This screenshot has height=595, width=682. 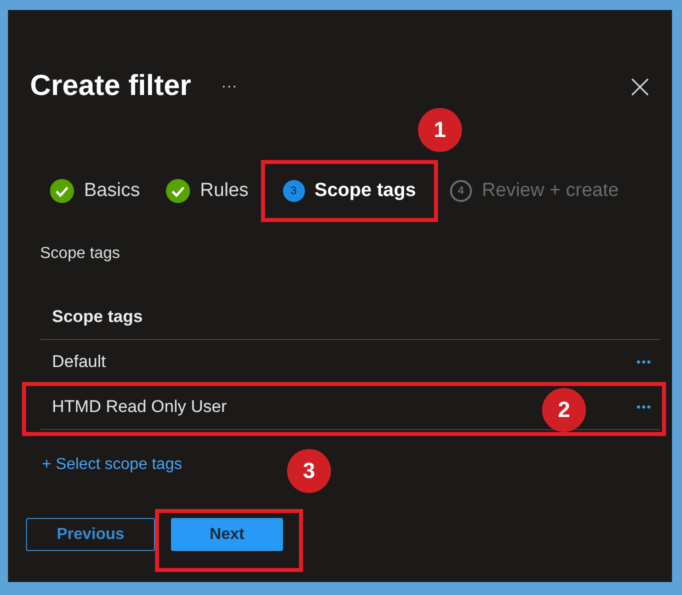 What do you see at coordinates (440, 130) in the screenshot?
I see `callout-number: 1` at bounding box center [440, 130].